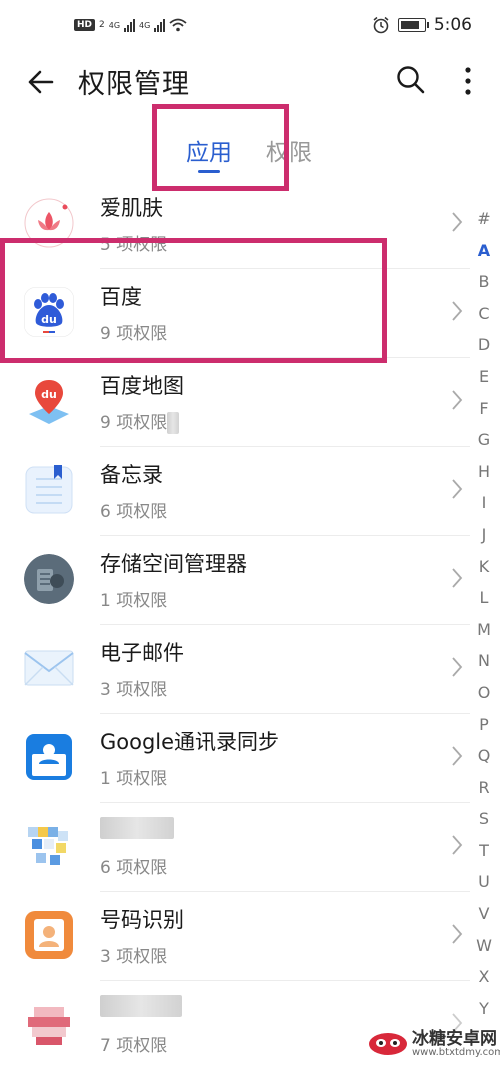  I want to click on caller-id-icon, so click(49, 935).